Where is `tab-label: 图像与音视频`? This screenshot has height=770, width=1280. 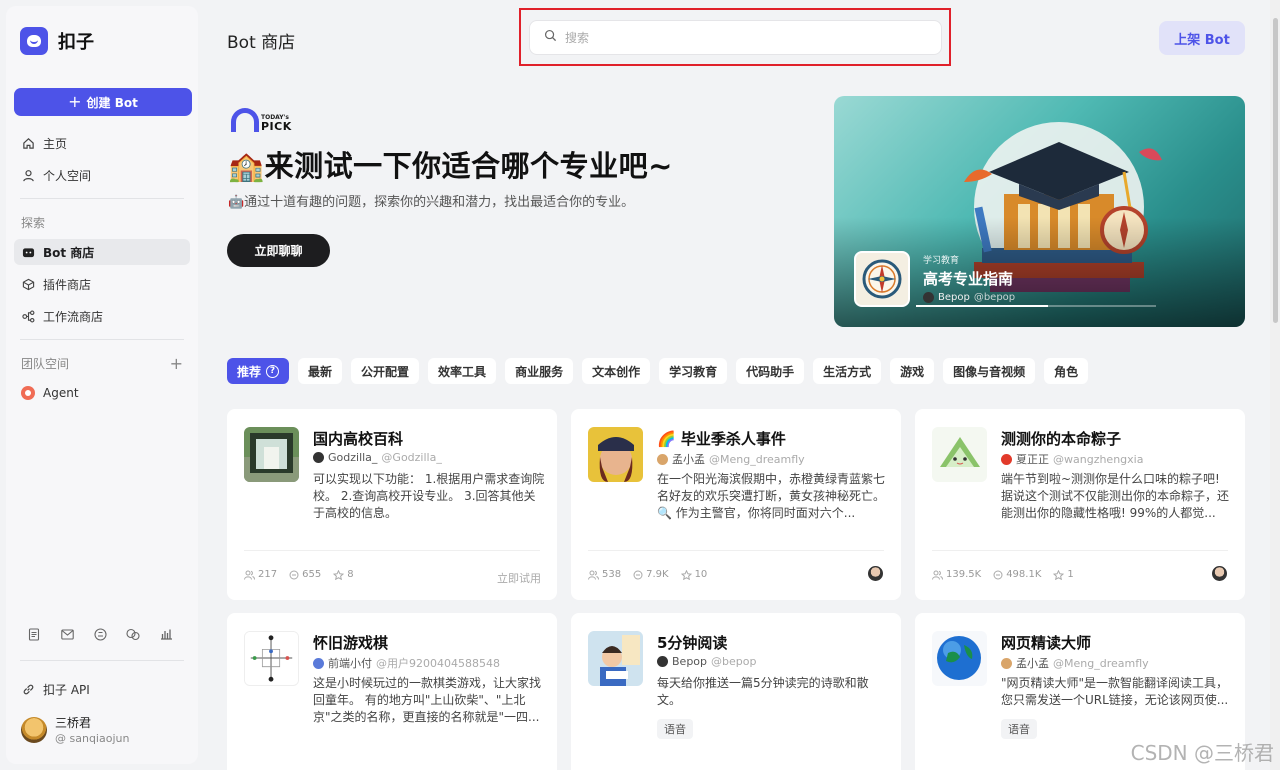
tab-label: 图像与音视频 is located at coordinates (989, 371).